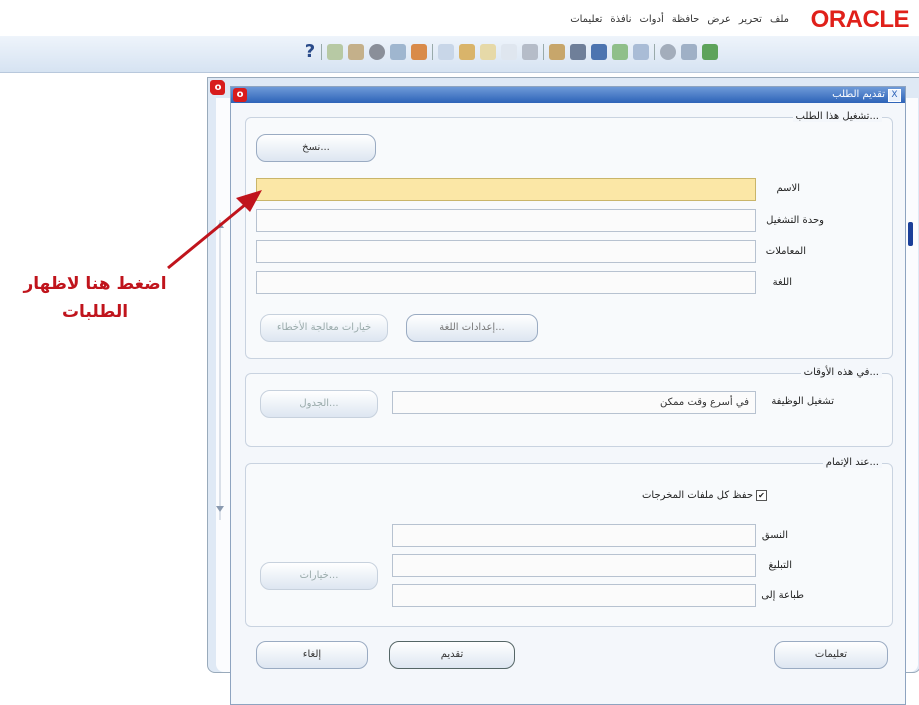 This screenshot has width=919, height=705. I want to click on instruction-annotation: اضغط هنا لاظهار الطلبات, so click(95, 298).